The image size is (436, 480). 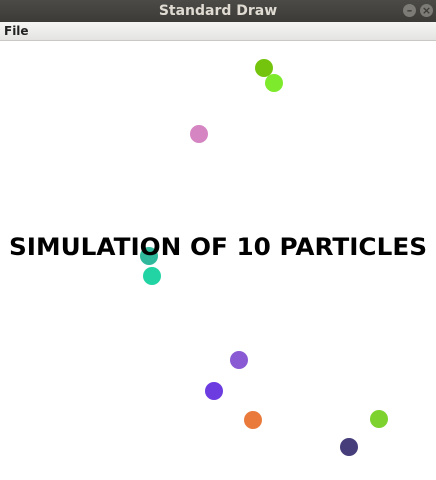 What do you see at coordinates (16, 31) in the screenshot?
I see `menu-file: File` at bounding box center [16, 31].